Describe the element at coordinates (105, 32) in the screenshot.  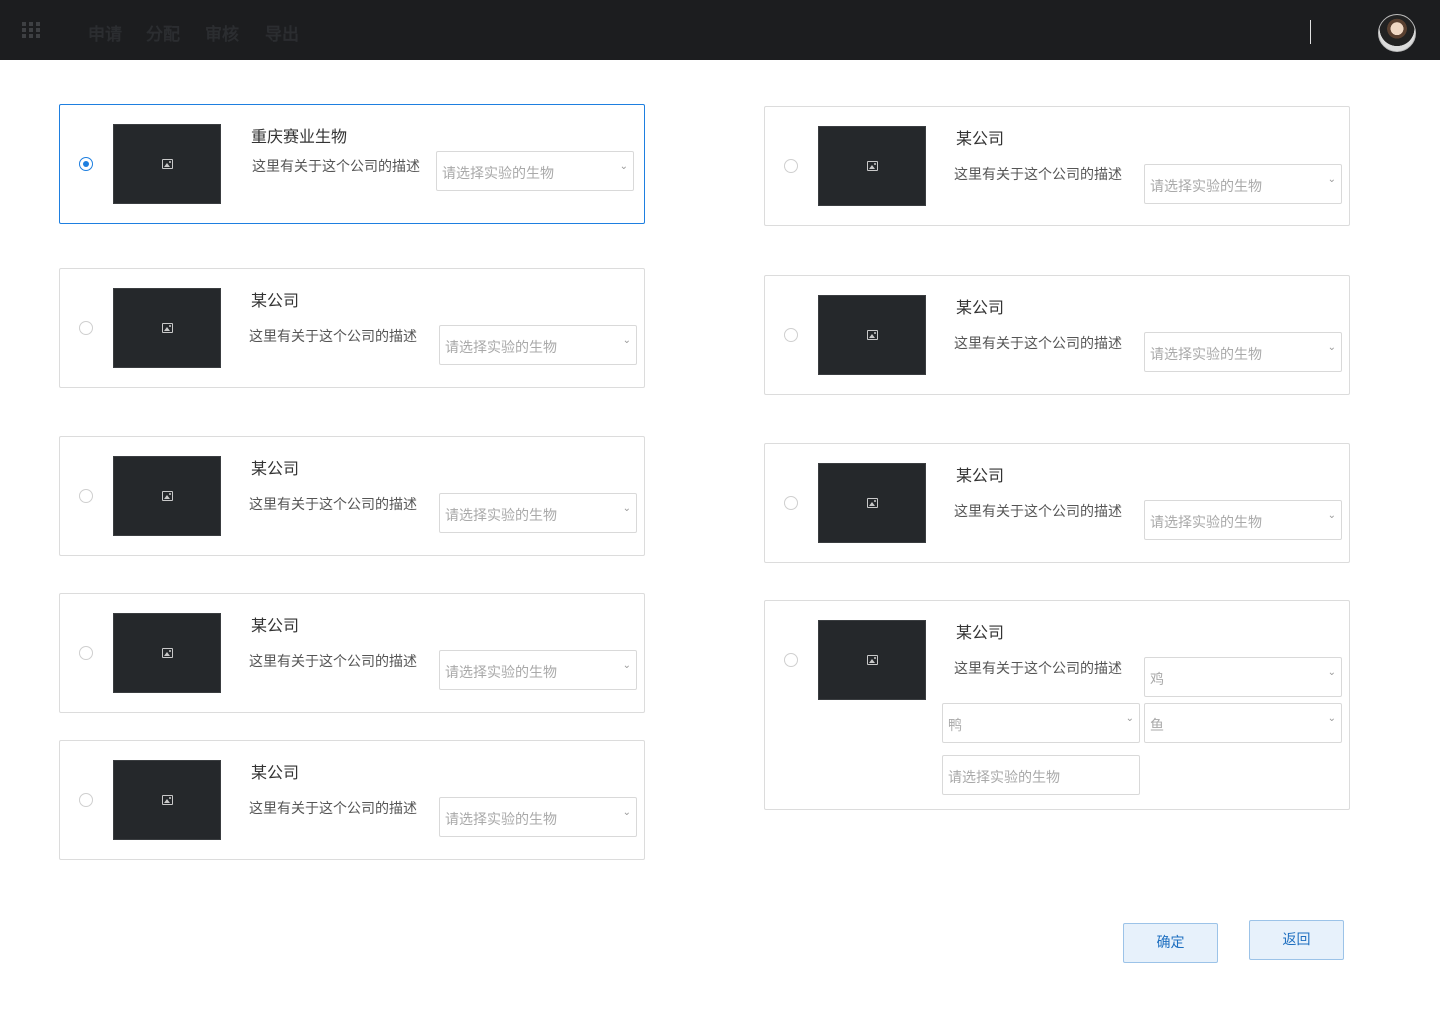
I see `nav-item-apply: 申请` at that location.